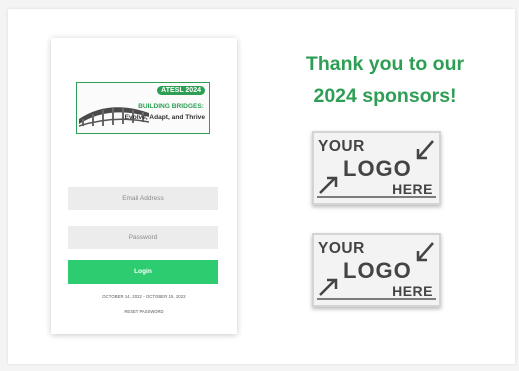  What do you see at coordinates (143, 198) in the screenshot?
I see `email-field: Email Address` at bounding box center [143, 198].